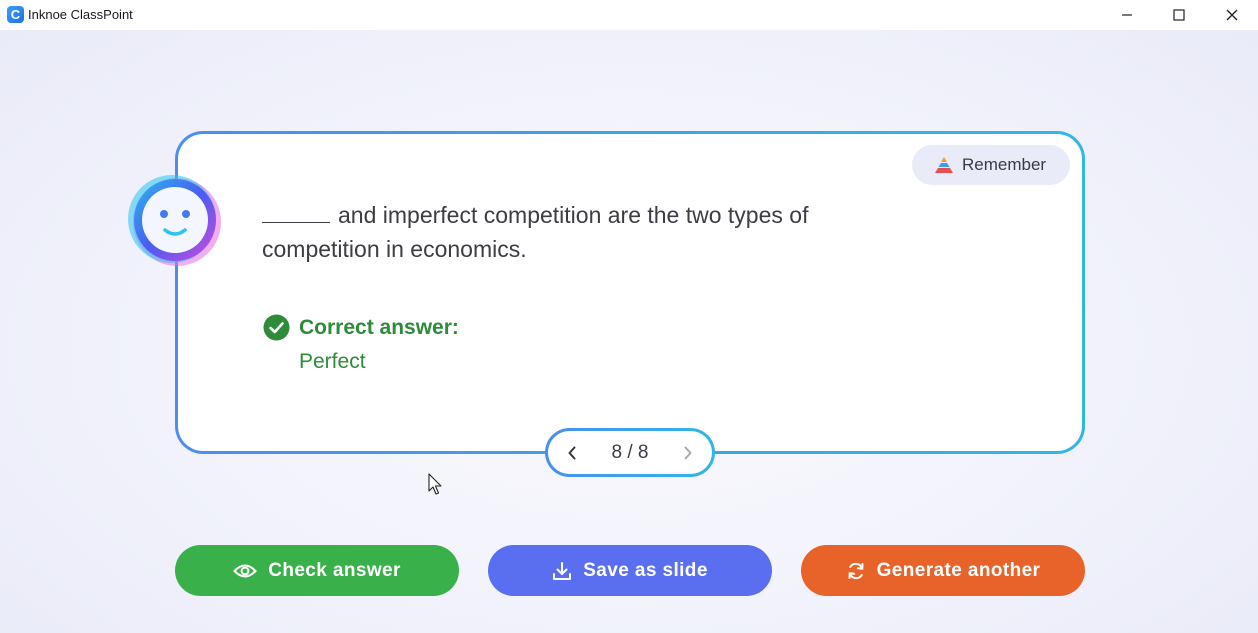 This screenshot has height=633, width=1258. What do you see at coordinates (15, 14) in the screenshot?
I see `app-logo-icon: C` at bounding box center [15, 14].